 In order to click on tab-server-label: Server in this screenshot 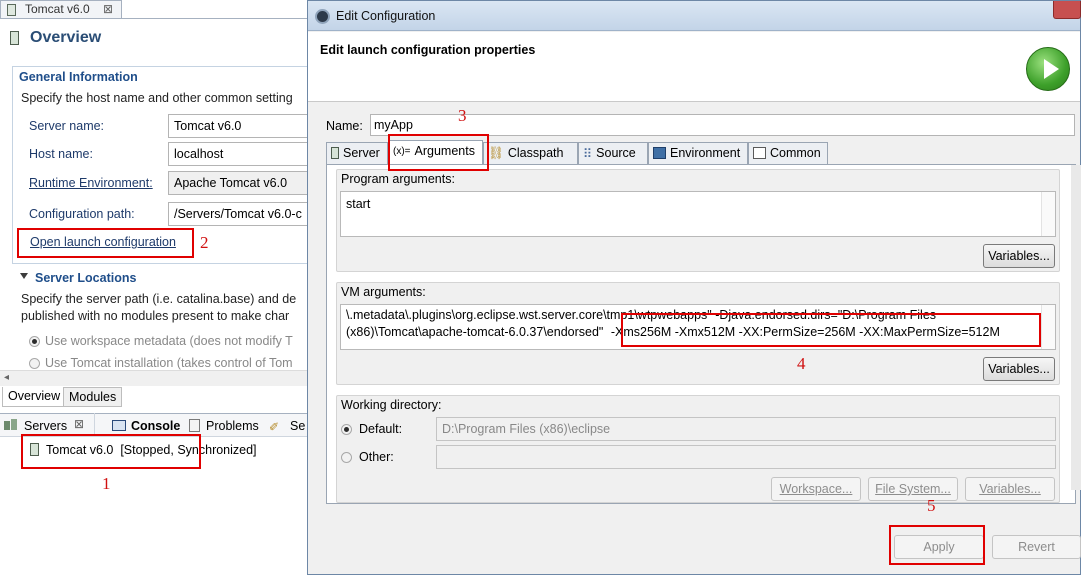, I will do `click(361, 153)`.